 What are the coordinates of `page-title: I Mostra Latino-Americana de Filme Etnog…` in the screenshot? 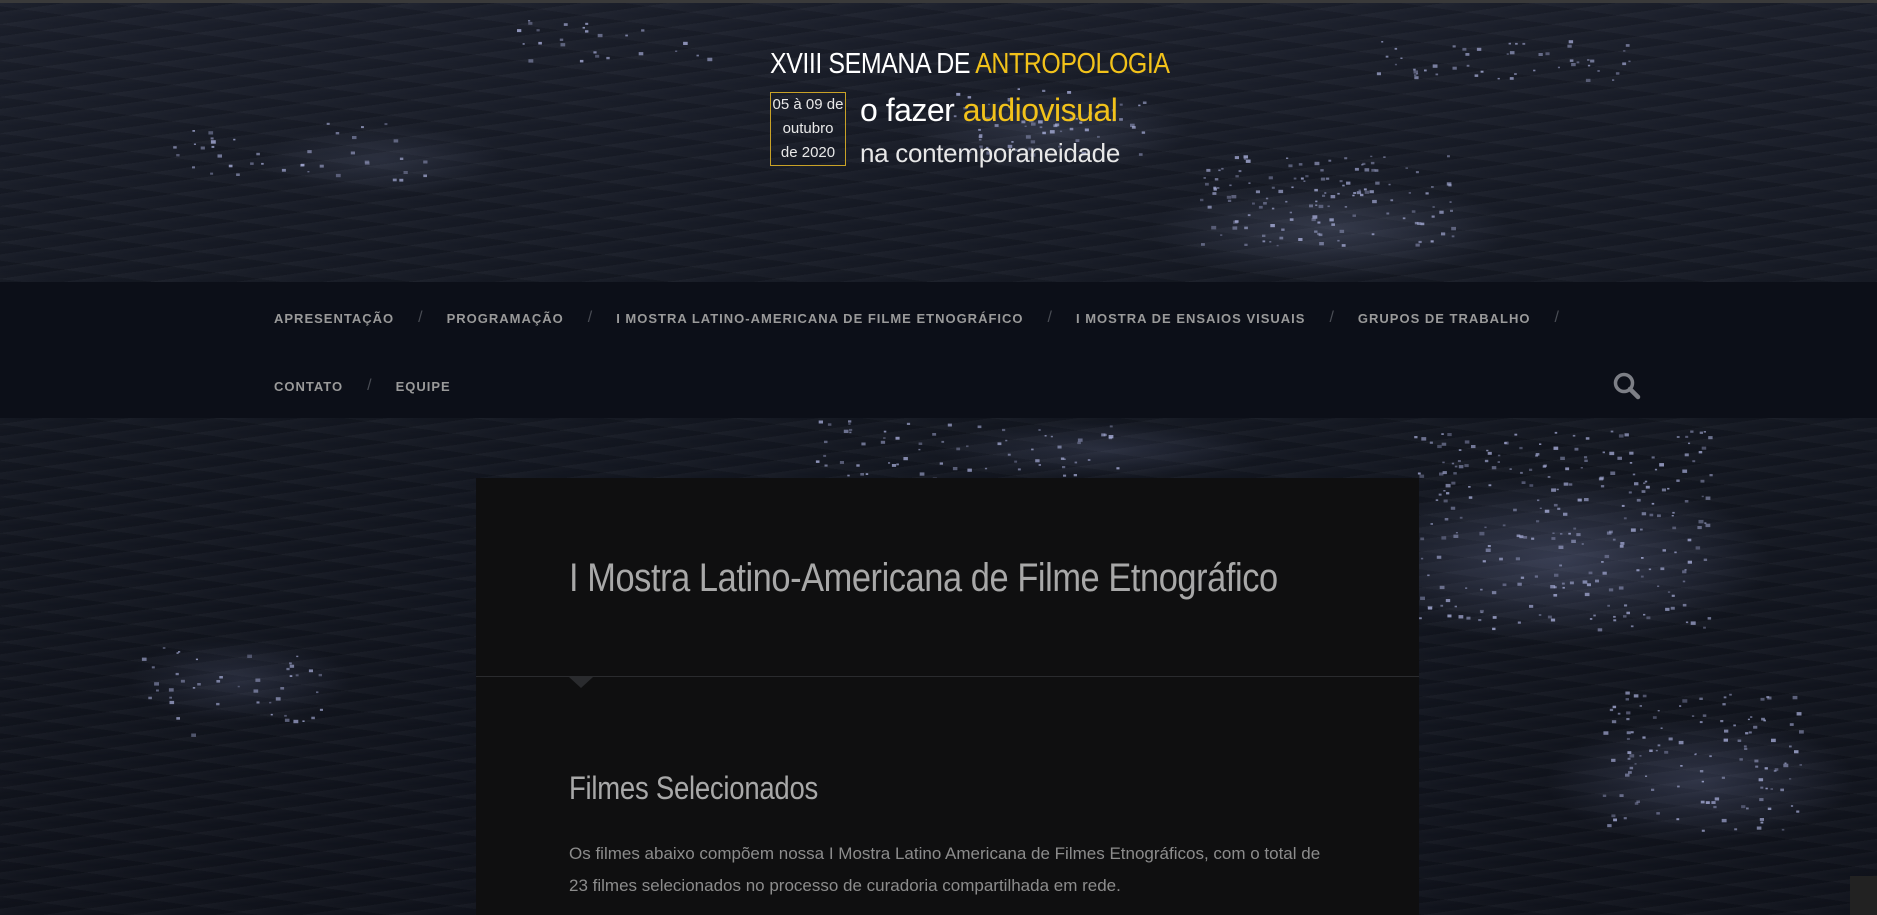 It's located at (923, 578).